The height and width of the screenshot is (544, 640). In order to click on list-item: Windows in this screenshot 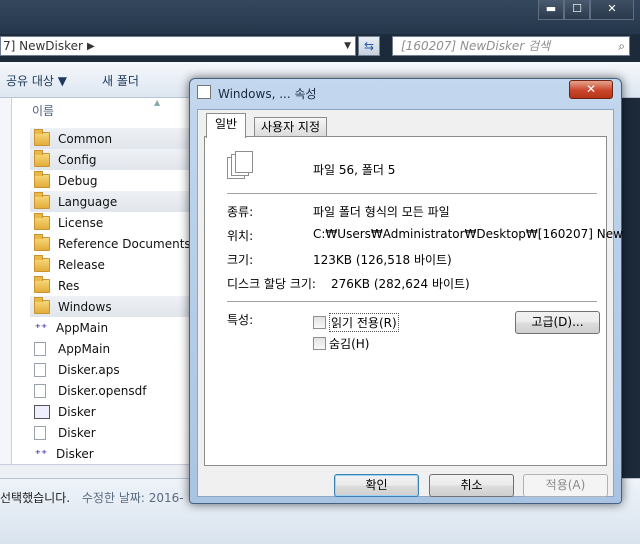, I will do `click(115, 306)`.